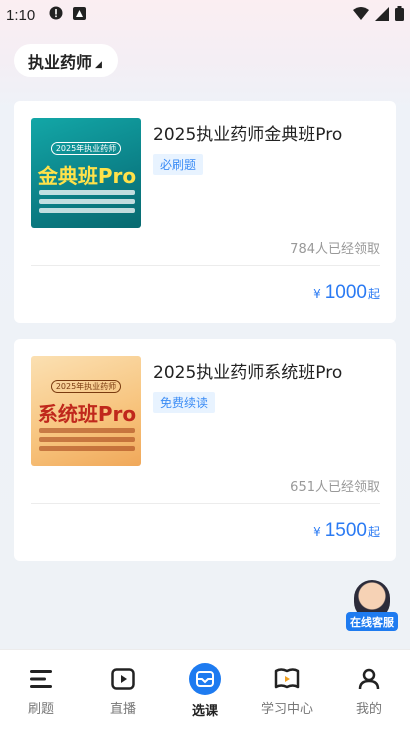 The image size is (410, 730). I want to click on course-title: 2025执业药师金典班Pro, so click(248, 135).